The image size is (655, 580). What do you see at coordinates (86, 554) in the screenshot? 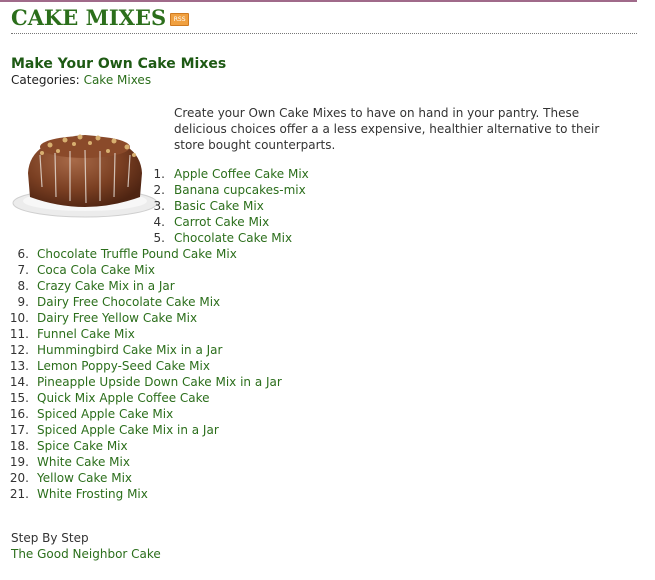
I see `next-post-link: The Good Neighbor Cake` at bounding box center [86, 554].